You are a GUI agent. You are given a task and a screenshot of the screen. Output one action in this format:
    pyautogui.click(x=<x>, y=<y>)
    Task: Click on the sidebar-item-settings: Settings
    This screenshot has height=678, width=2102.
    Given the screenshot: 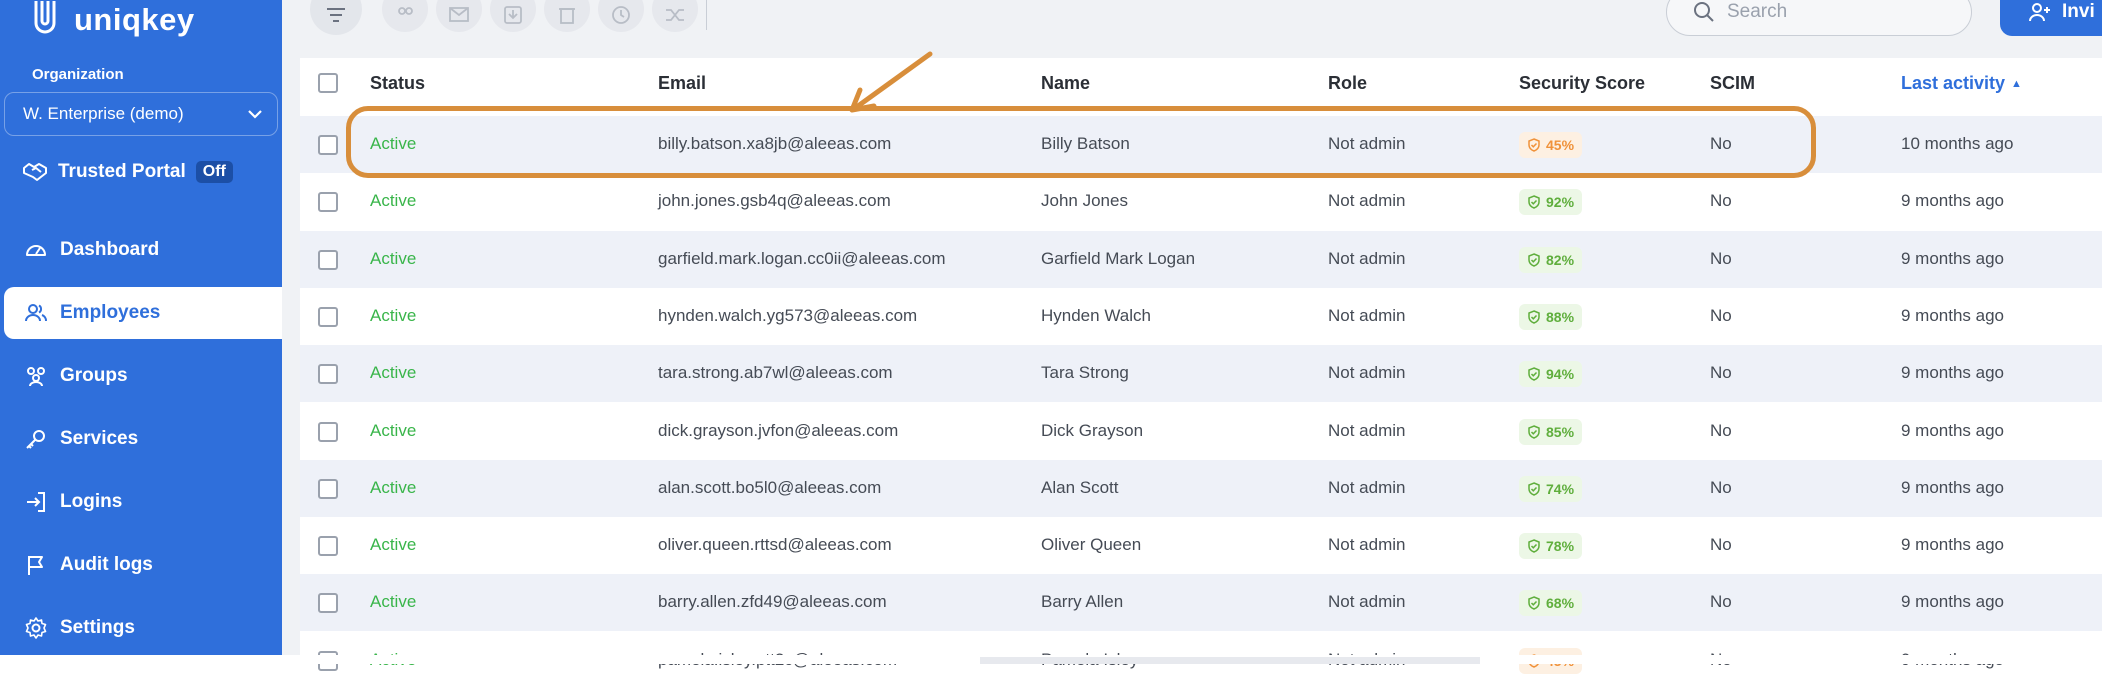 What is the action you would take?
    pyautogui.click(x=143, y=628)
    